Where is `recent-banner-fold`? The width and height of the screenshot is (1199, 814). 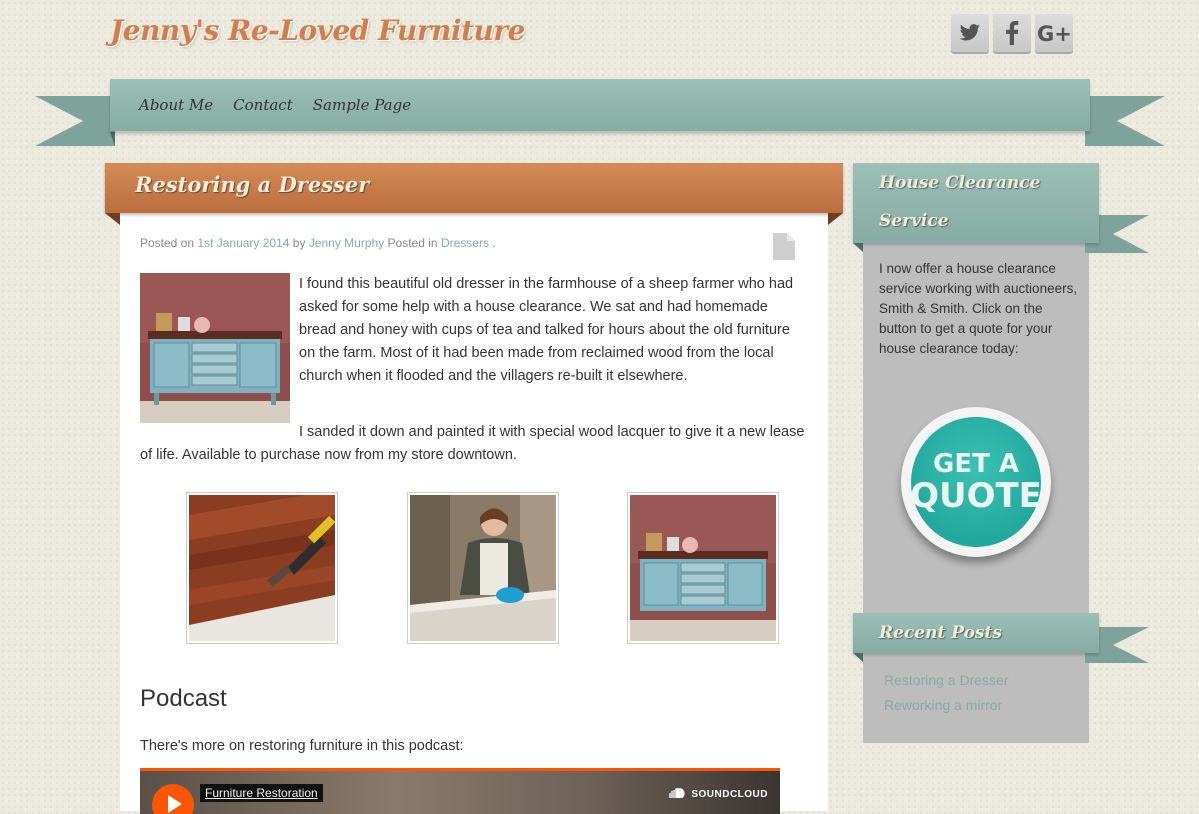 recent-banner-fold is located at coordinates (858, 657).